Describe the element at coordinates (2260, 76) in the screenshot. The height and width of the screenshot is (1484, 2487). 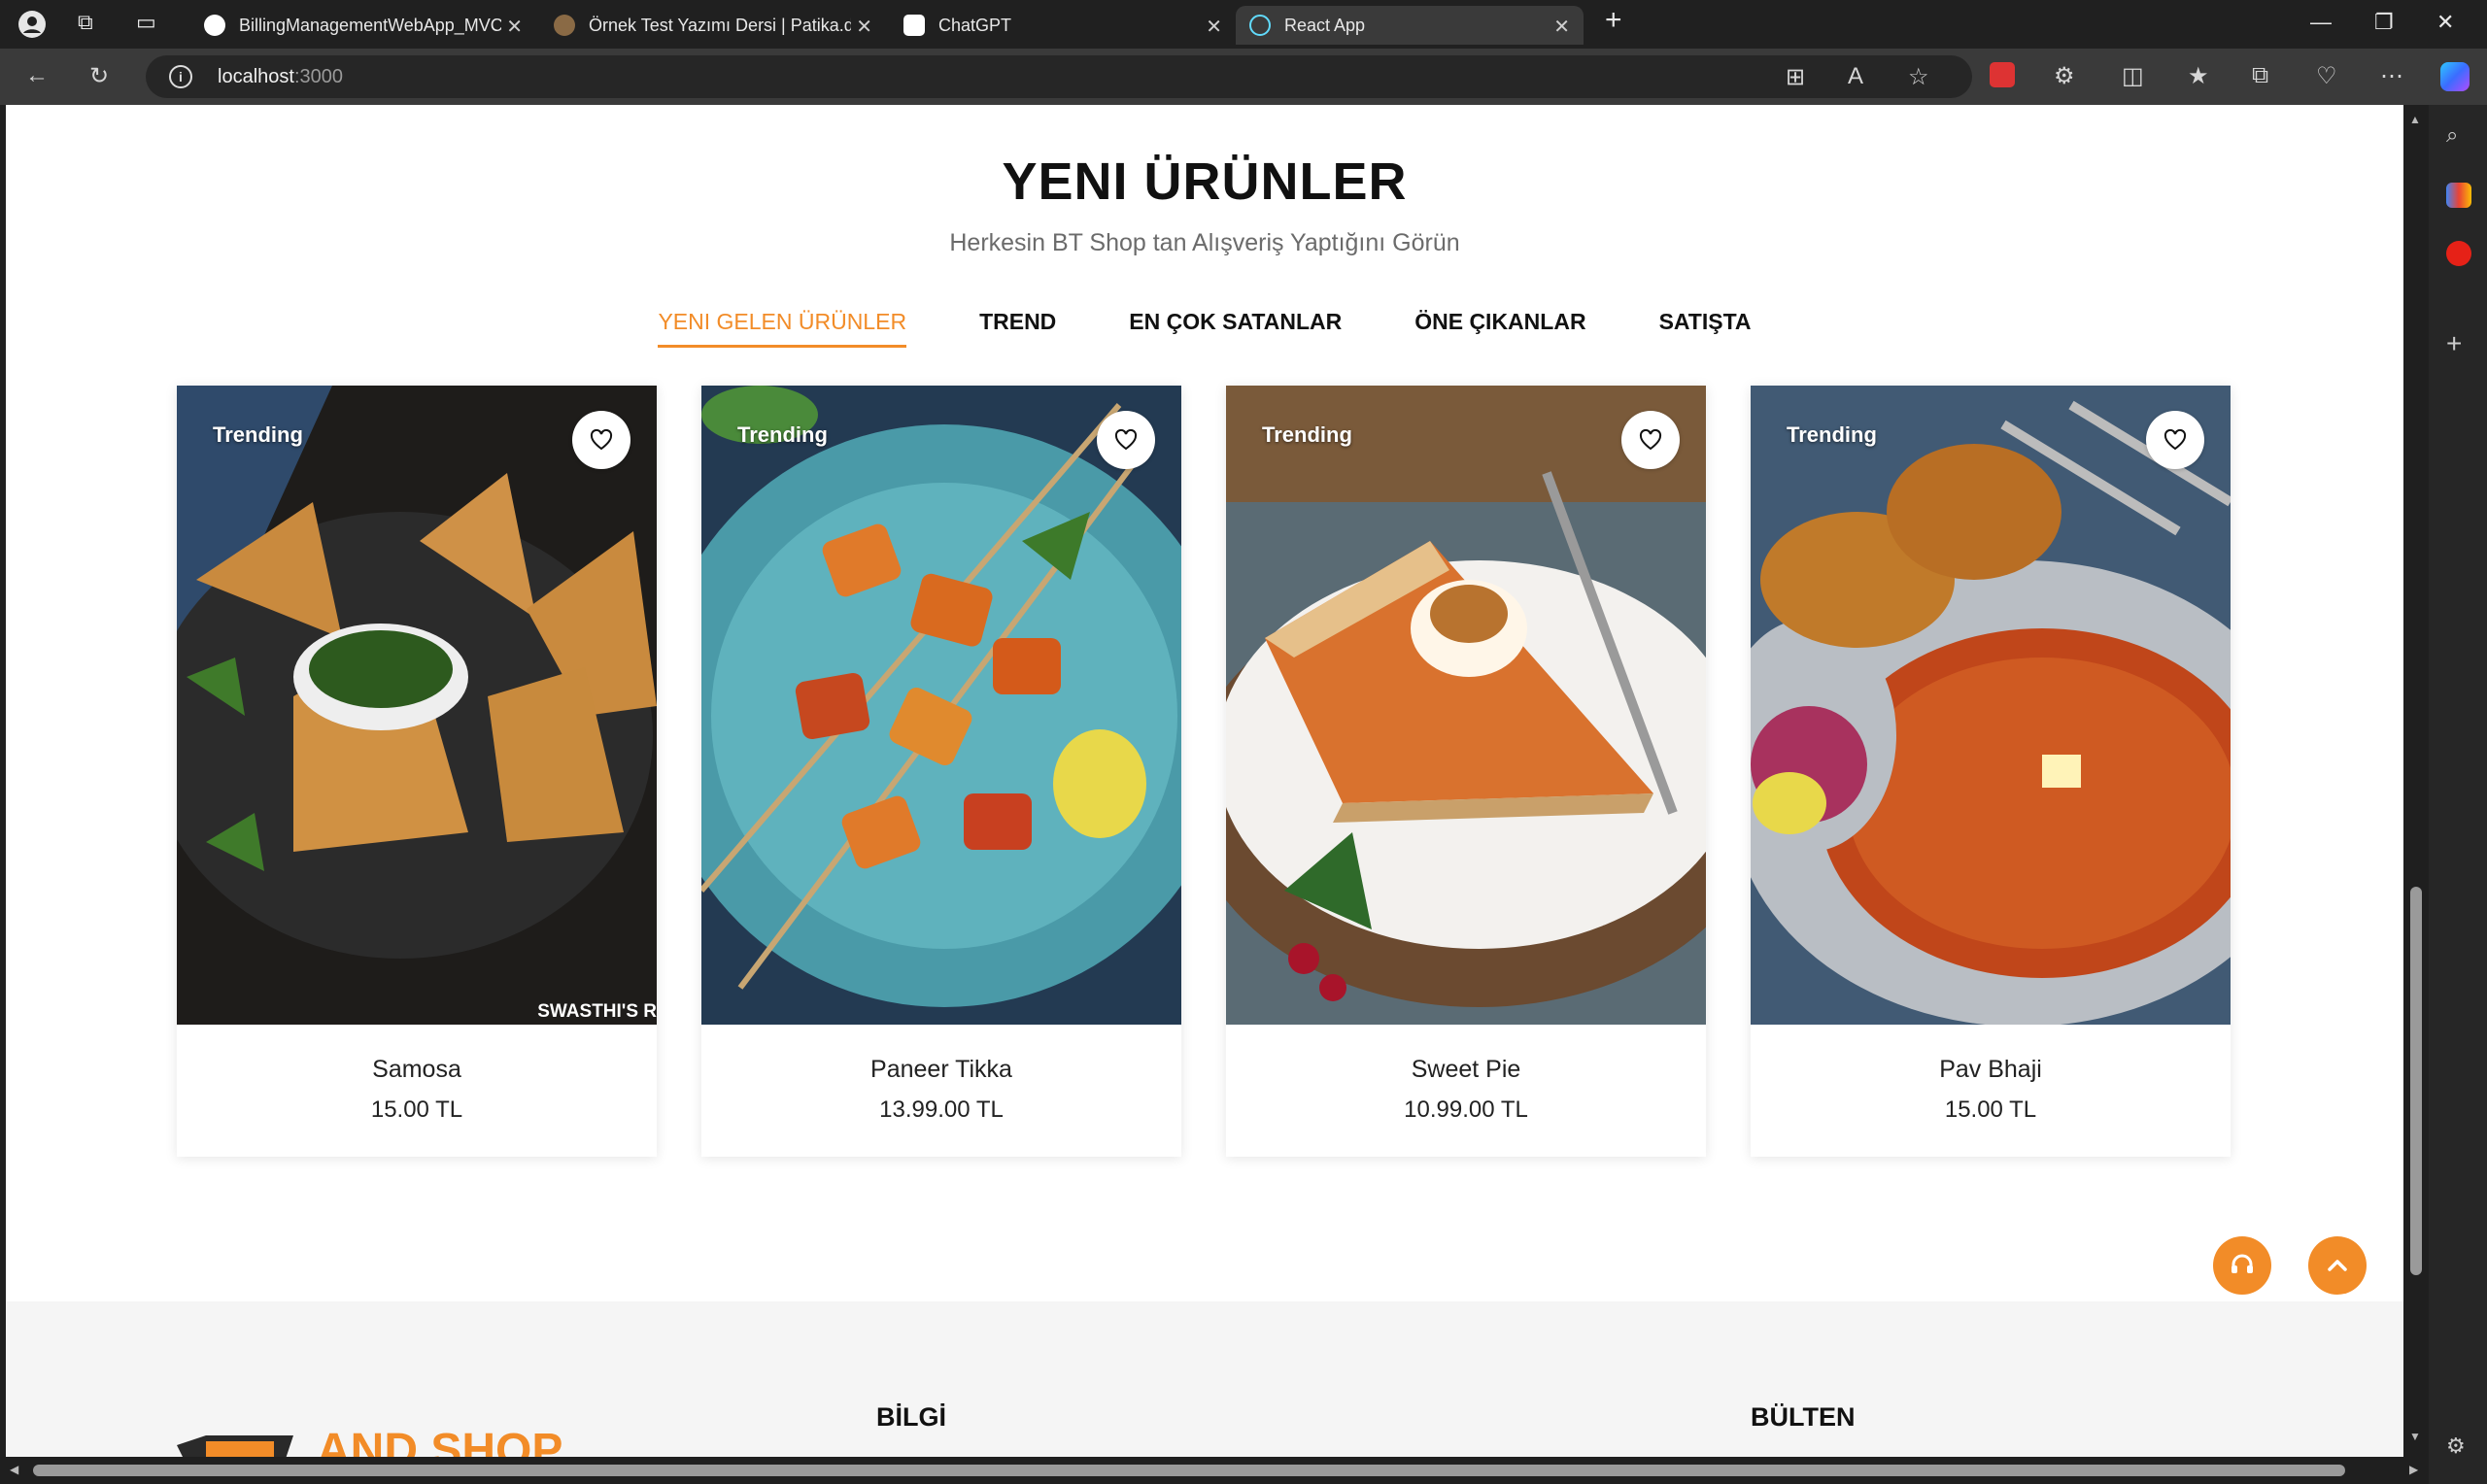
I see `collections-icon: ⧉` at that location.